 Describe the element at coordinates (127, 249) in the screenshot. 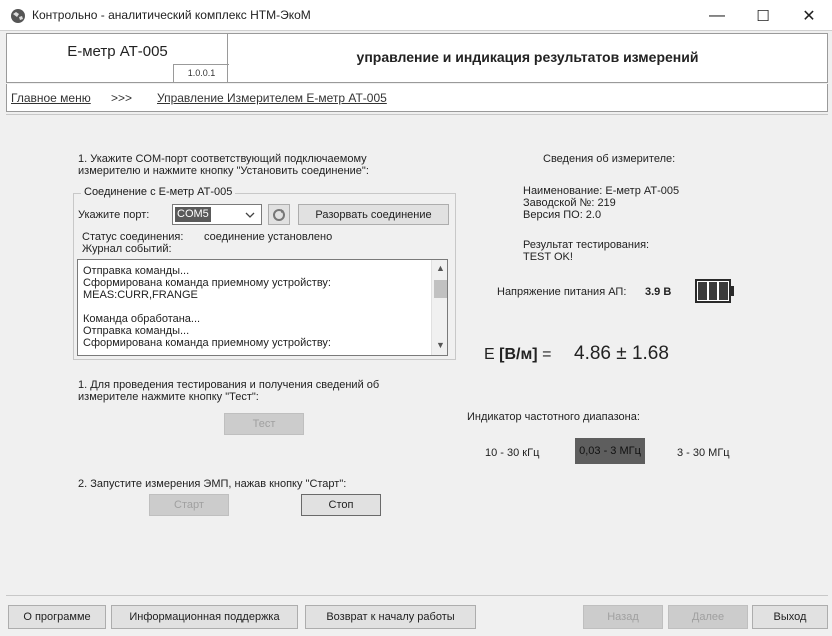

I see `event-log-label: Журнал событий:` at that location.